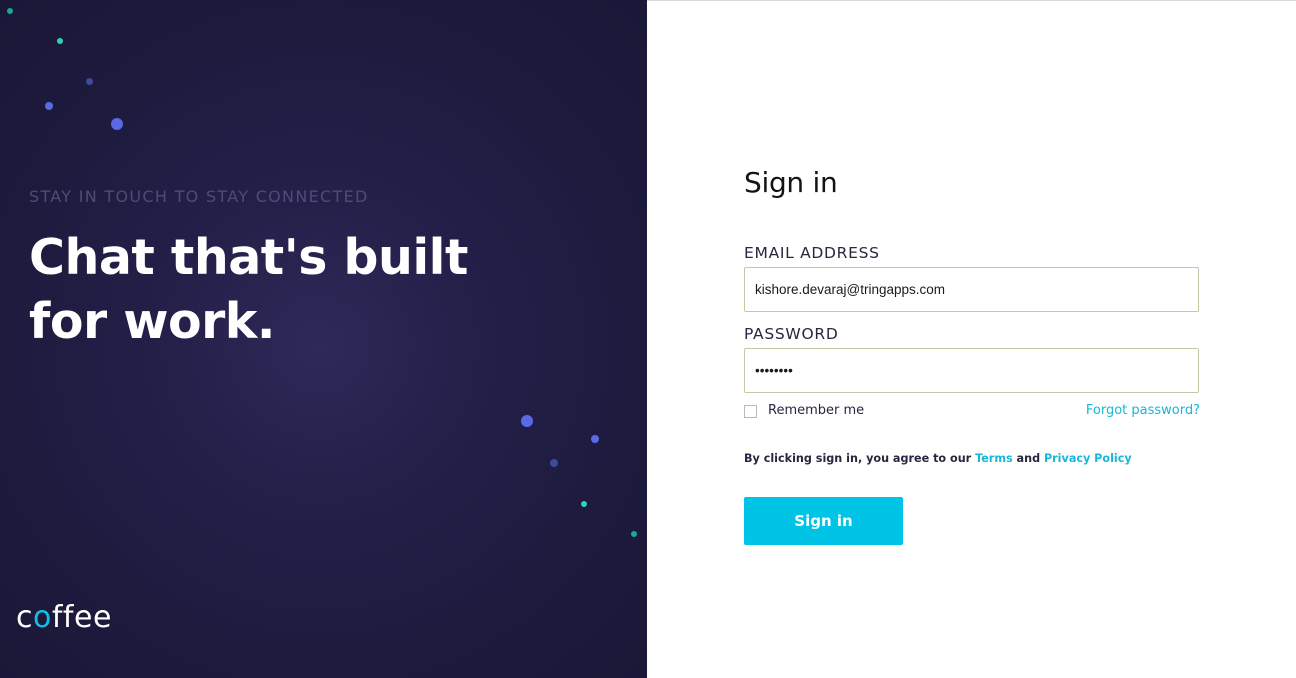  I want to click on password-label: PASSWORD, so click(791, 334).